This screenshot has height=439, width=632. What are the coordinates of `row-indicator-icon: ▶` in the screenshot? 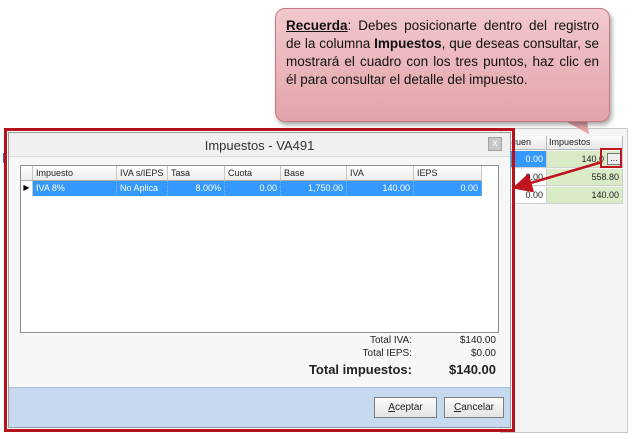 It's located at (27, 188).